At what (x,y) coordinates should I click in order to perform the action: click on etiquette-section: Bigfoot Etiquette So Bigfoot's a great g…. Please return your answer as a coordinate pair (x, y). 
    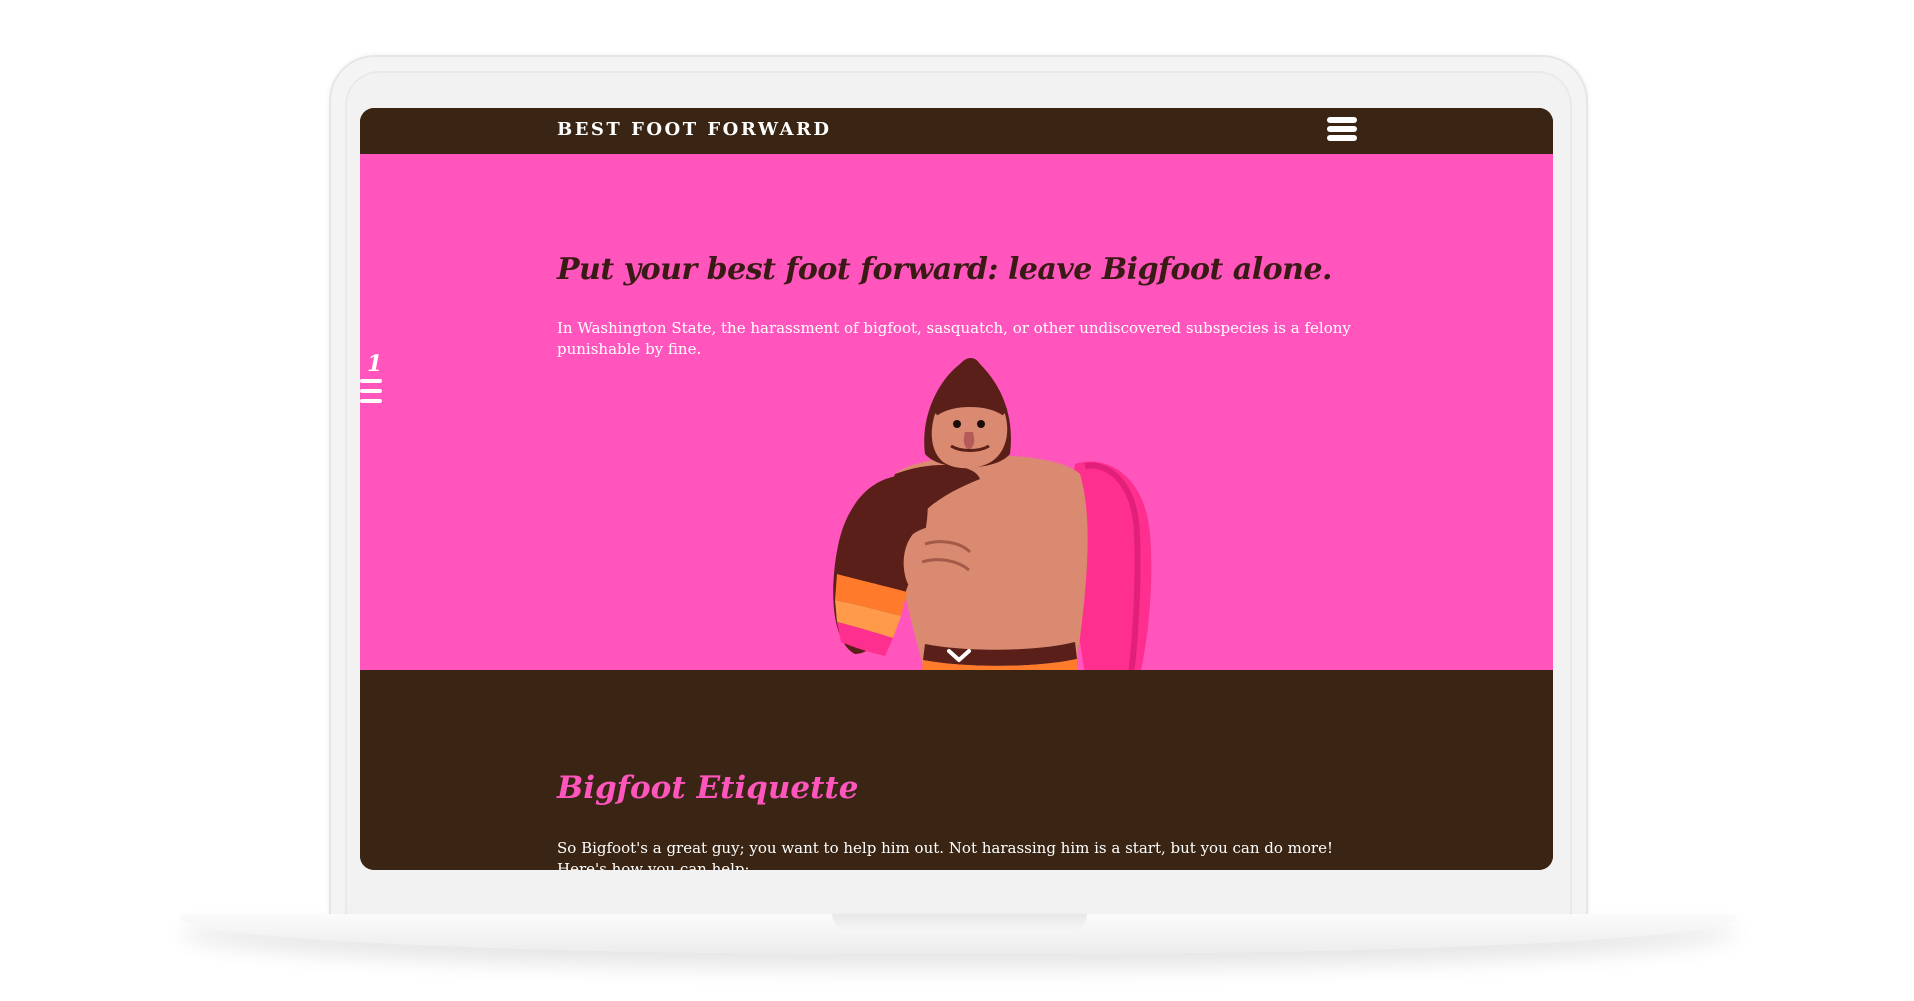
    Looking at the image, I should click on (956, 770).